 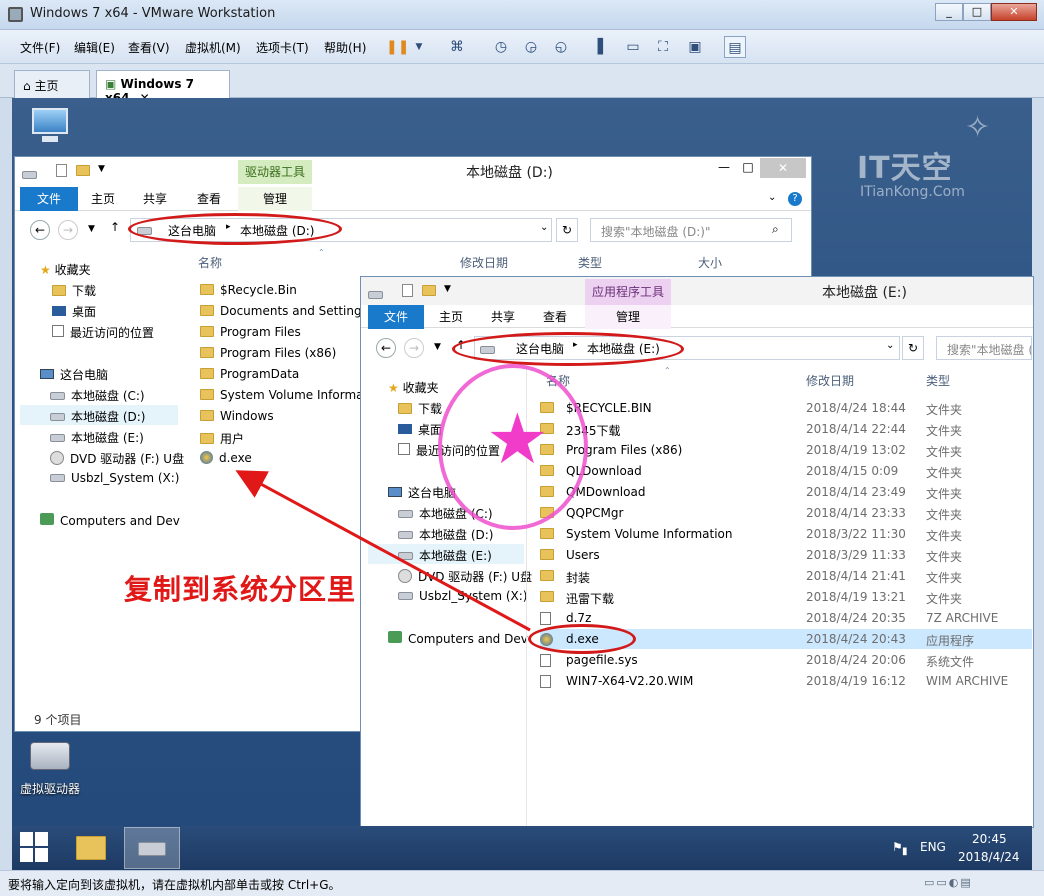 I want to click on menu-edit: 编辑(E), so click(x=94, y=47).